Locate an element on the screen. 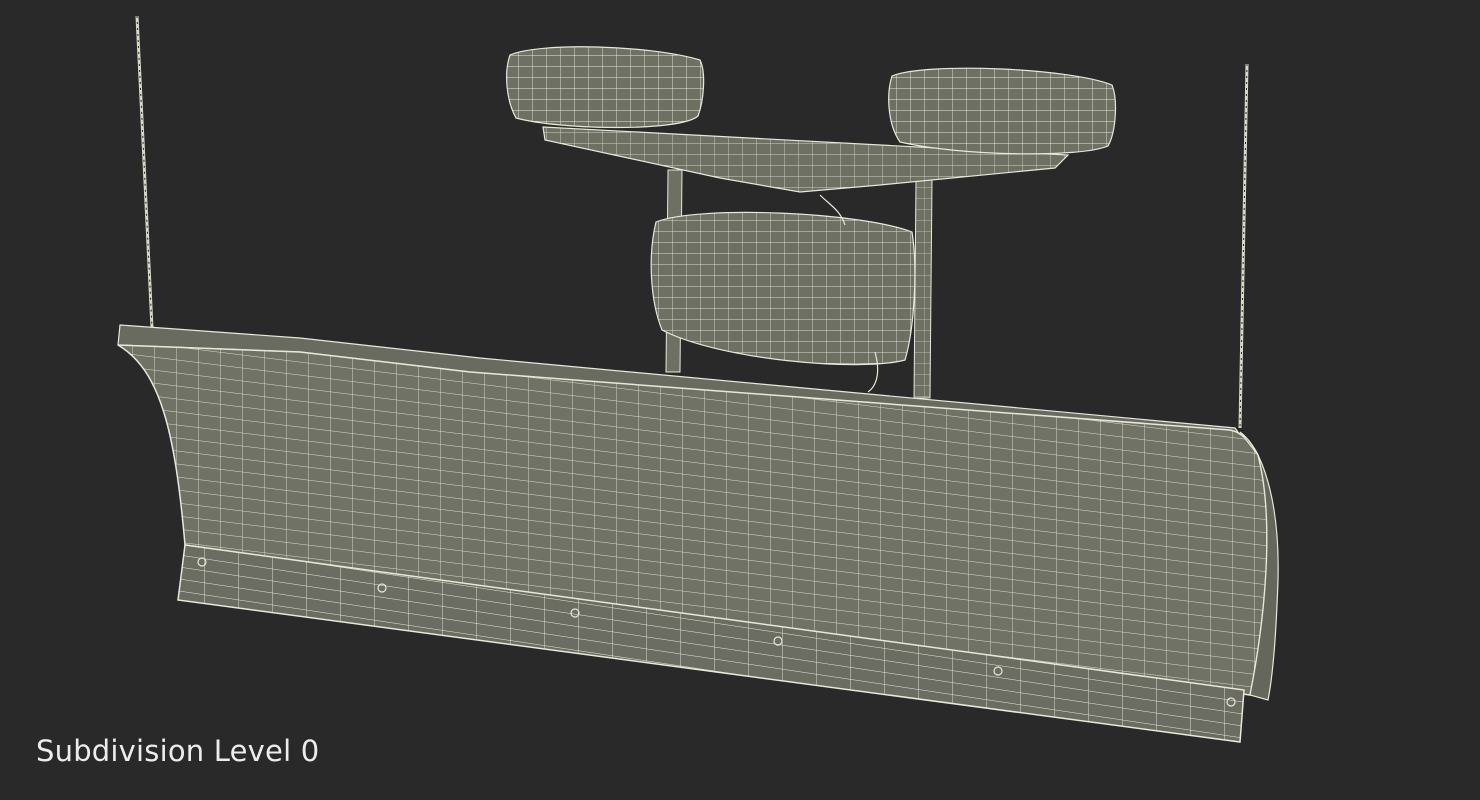 The image size is (1480, 800). subdivision-level-caption: Subdivision Level 0 is located at coordinates (178, 751).